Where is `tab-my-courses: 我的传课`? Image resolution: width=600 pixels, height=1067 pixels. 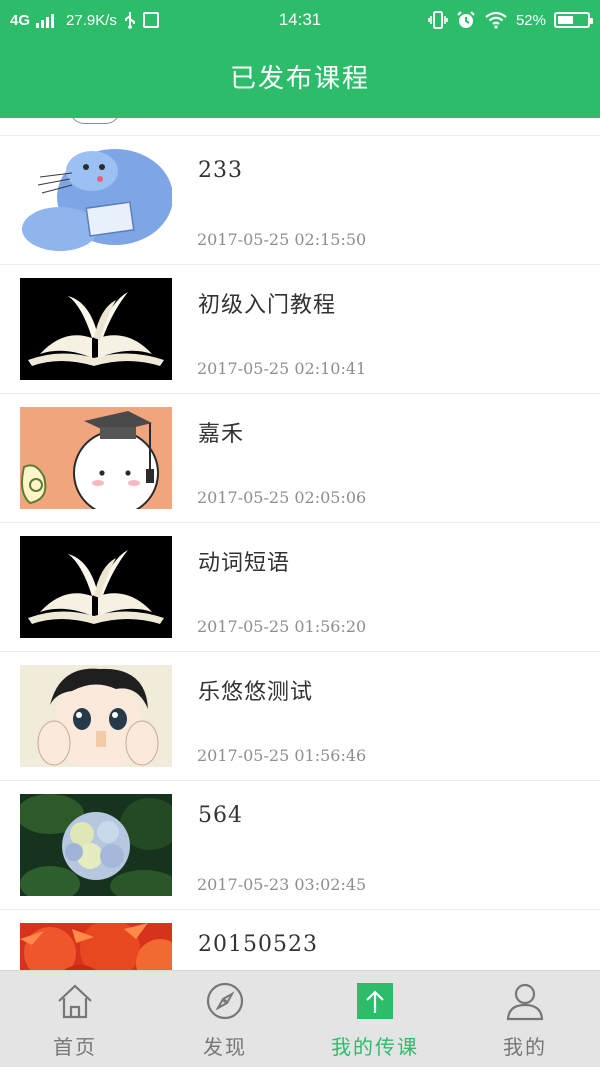
tab-my-courses: 我的传课 is located at coordinates (375, 1019).